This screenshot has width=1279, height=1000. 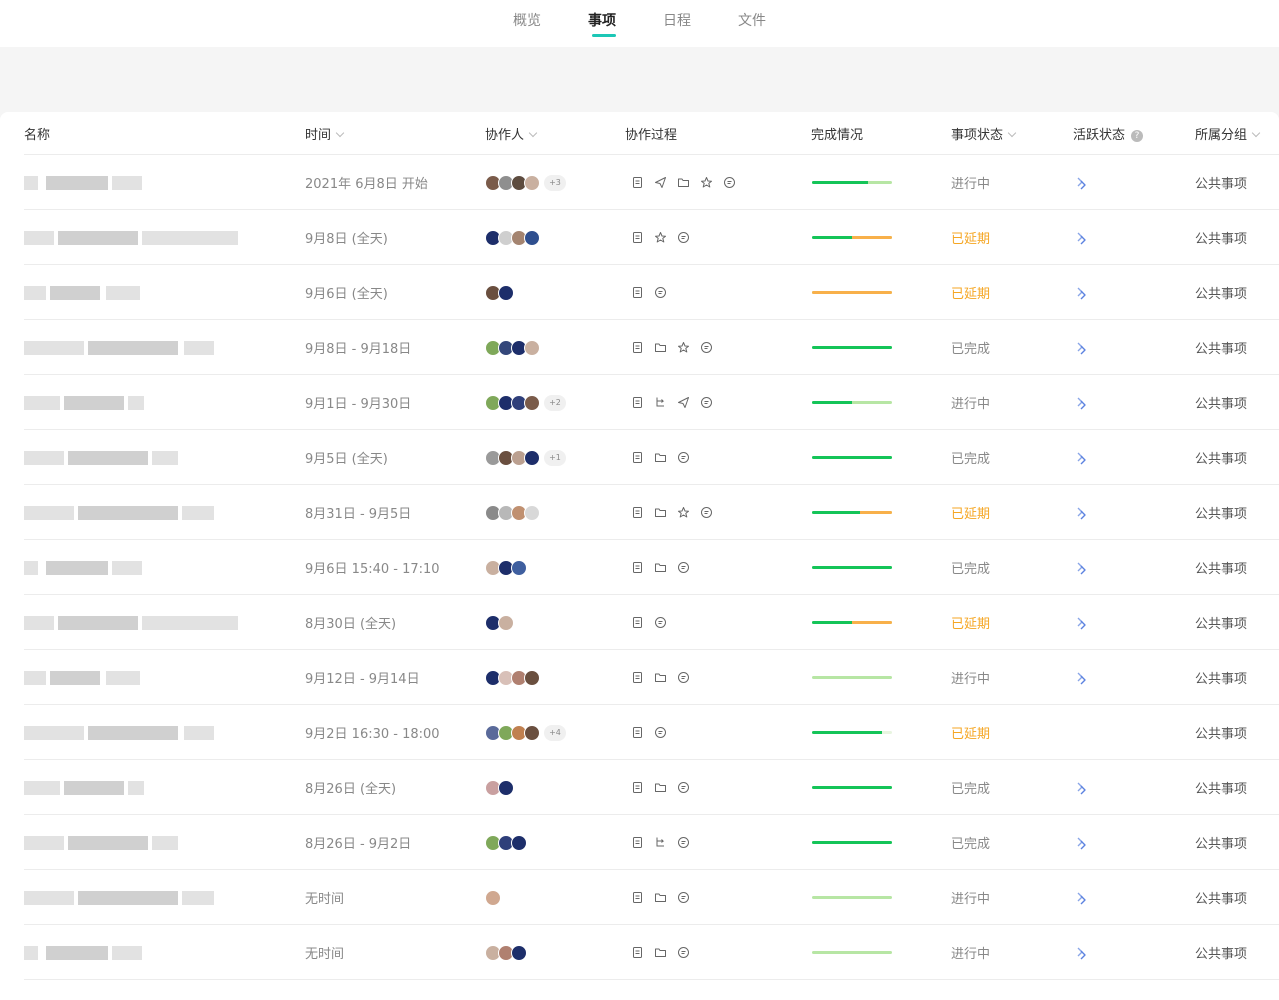 What do you see at coordinates (651, 182) in the screenshot?
I see `table-row: 2021年 6月8日 开始 +3 进行中 公共事项` at bounding box center [651, 182].